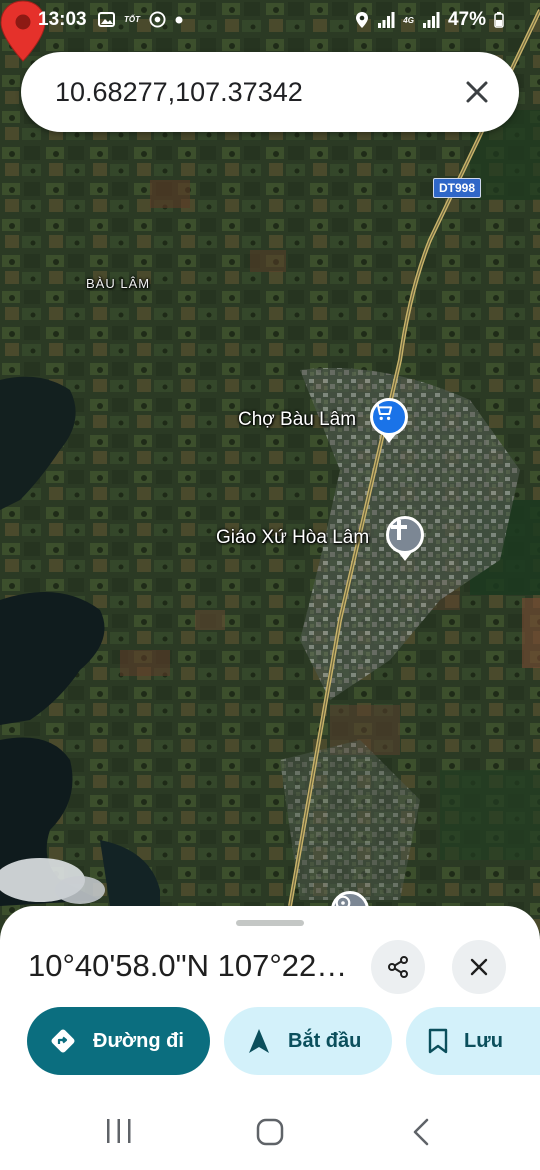  What do you see at coordinates (399, 530) in the screenshot?
I see `cross-icon` at bounding box center [399, 530].